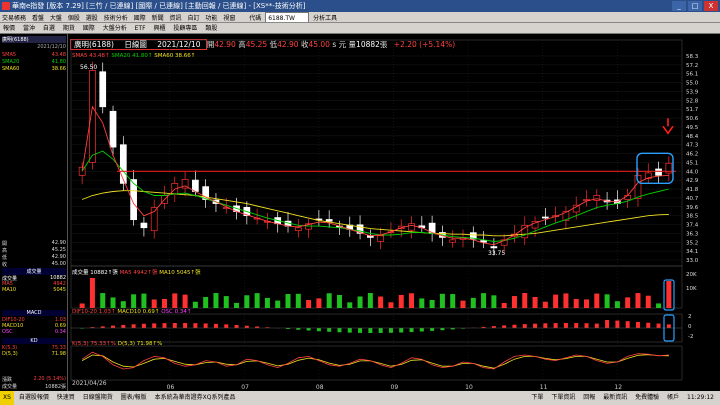 Image resolution: width=720 pixels, height=405 pixels. I want to click on toolbar-item-etf: ETF, so click(140, 28).